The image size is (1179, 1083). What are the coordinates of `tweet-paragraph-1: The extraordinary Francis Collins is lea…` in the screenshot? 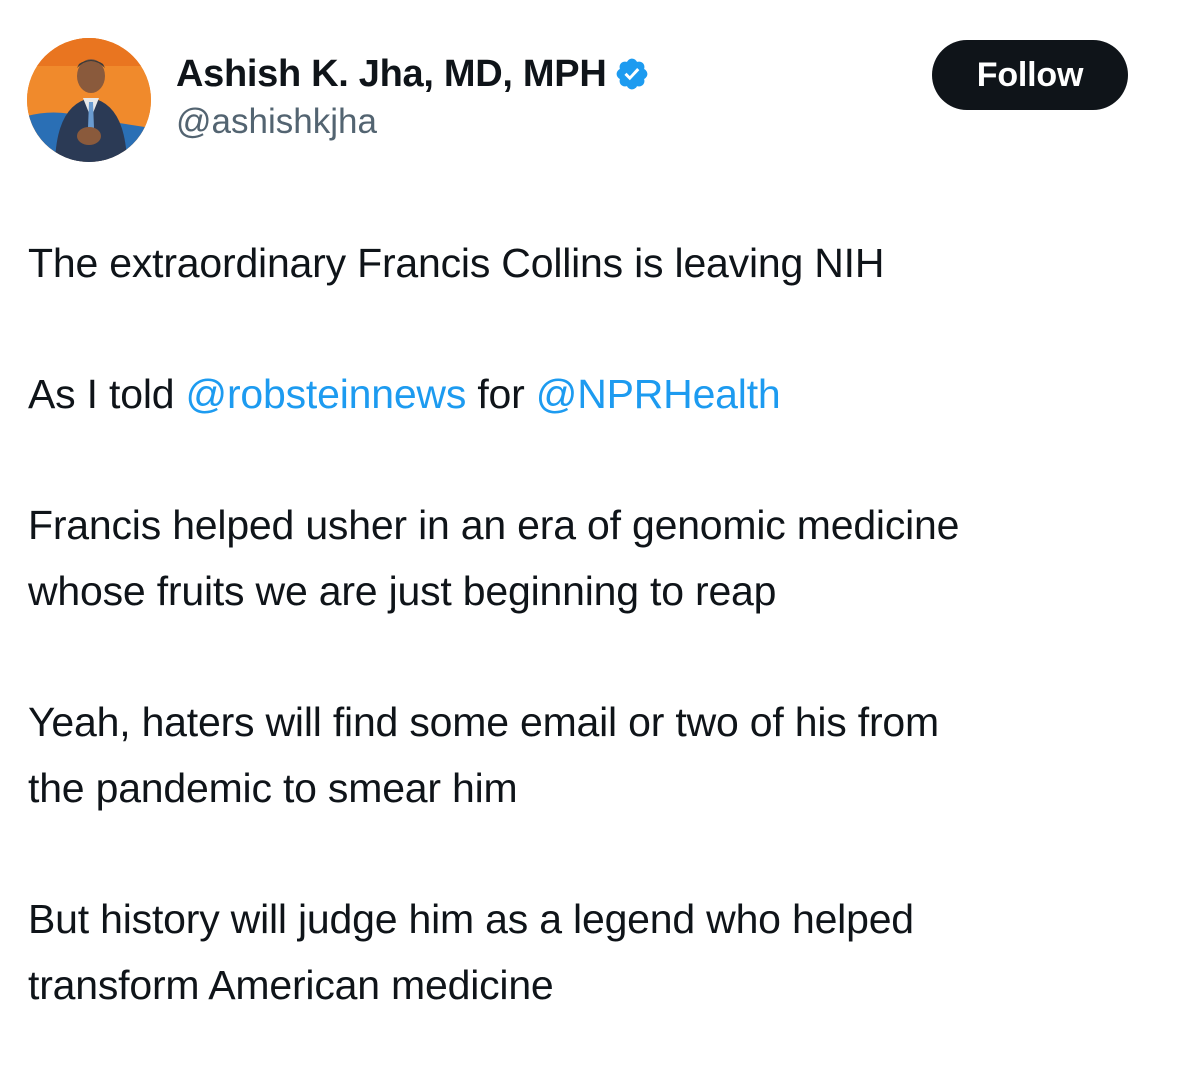 It's located at (588, 263).